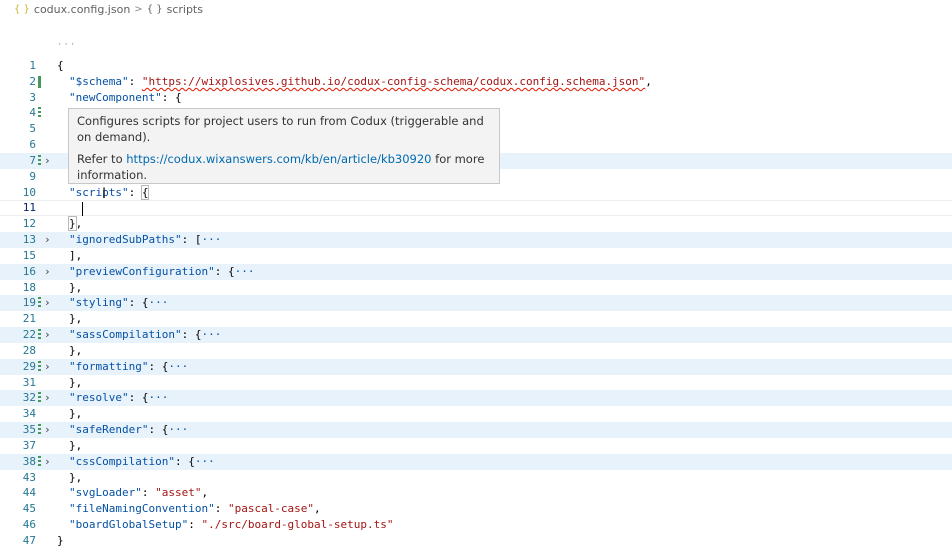 The image size is (952, 560). Describe the element at coordinates (476, 383) in the screenshot. I see `code-line: 31 },` at that location.